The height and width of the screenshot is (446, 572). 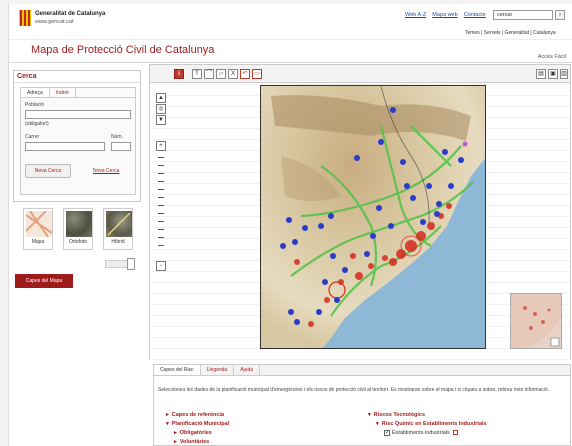 What do you see at coordinates (197, 424) in the screenshot?
I see `tree-item-planificacio-municipal: ▾ Planificació Municipal` at bounding box center [197, 424].